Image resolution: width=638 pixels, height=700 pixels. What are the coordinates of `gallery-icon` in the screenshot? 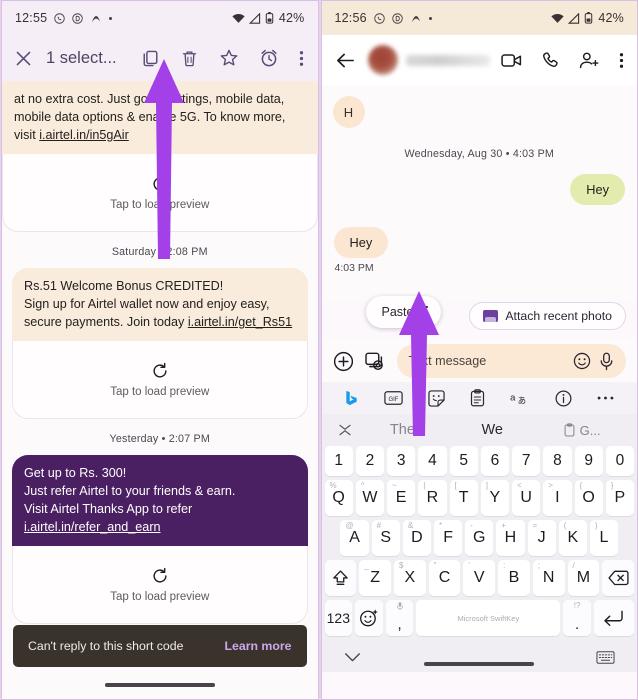 It's located at (375, 361).